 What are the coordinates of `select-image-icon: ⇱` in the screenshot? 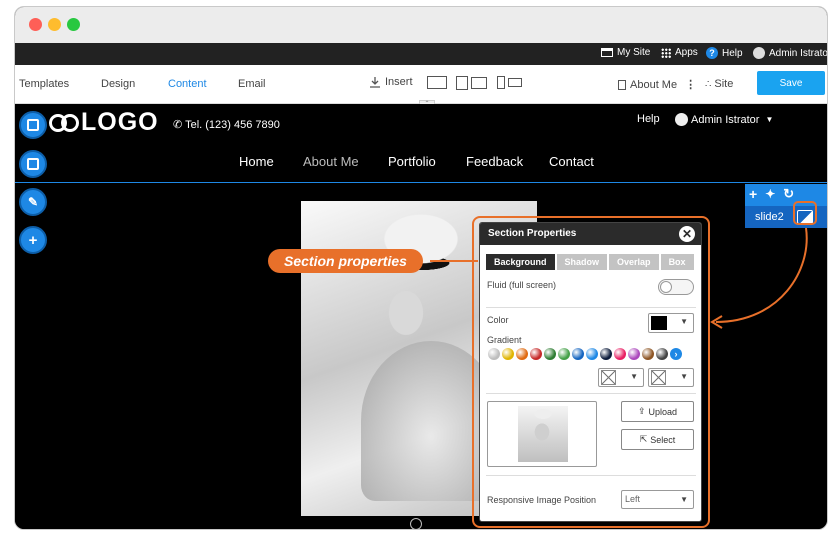 It's located at (643, 439).